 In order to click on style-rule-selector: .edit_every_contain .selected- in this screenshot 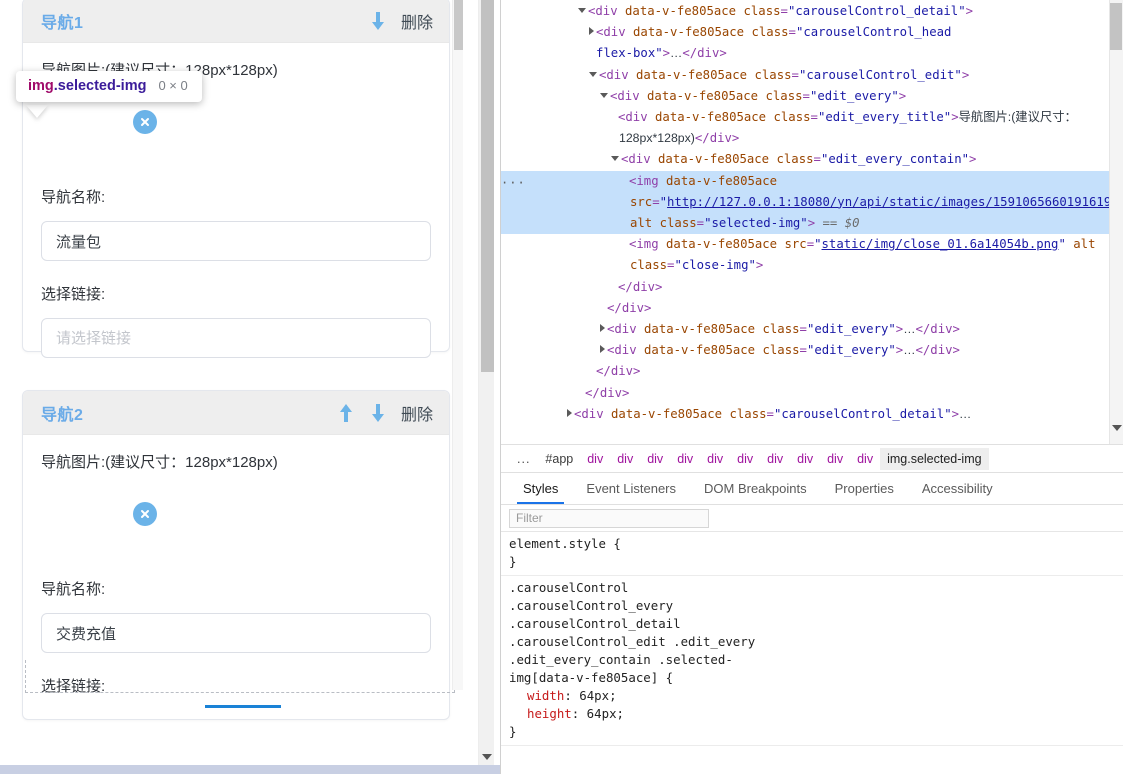, I will do `click(816, 660)`.